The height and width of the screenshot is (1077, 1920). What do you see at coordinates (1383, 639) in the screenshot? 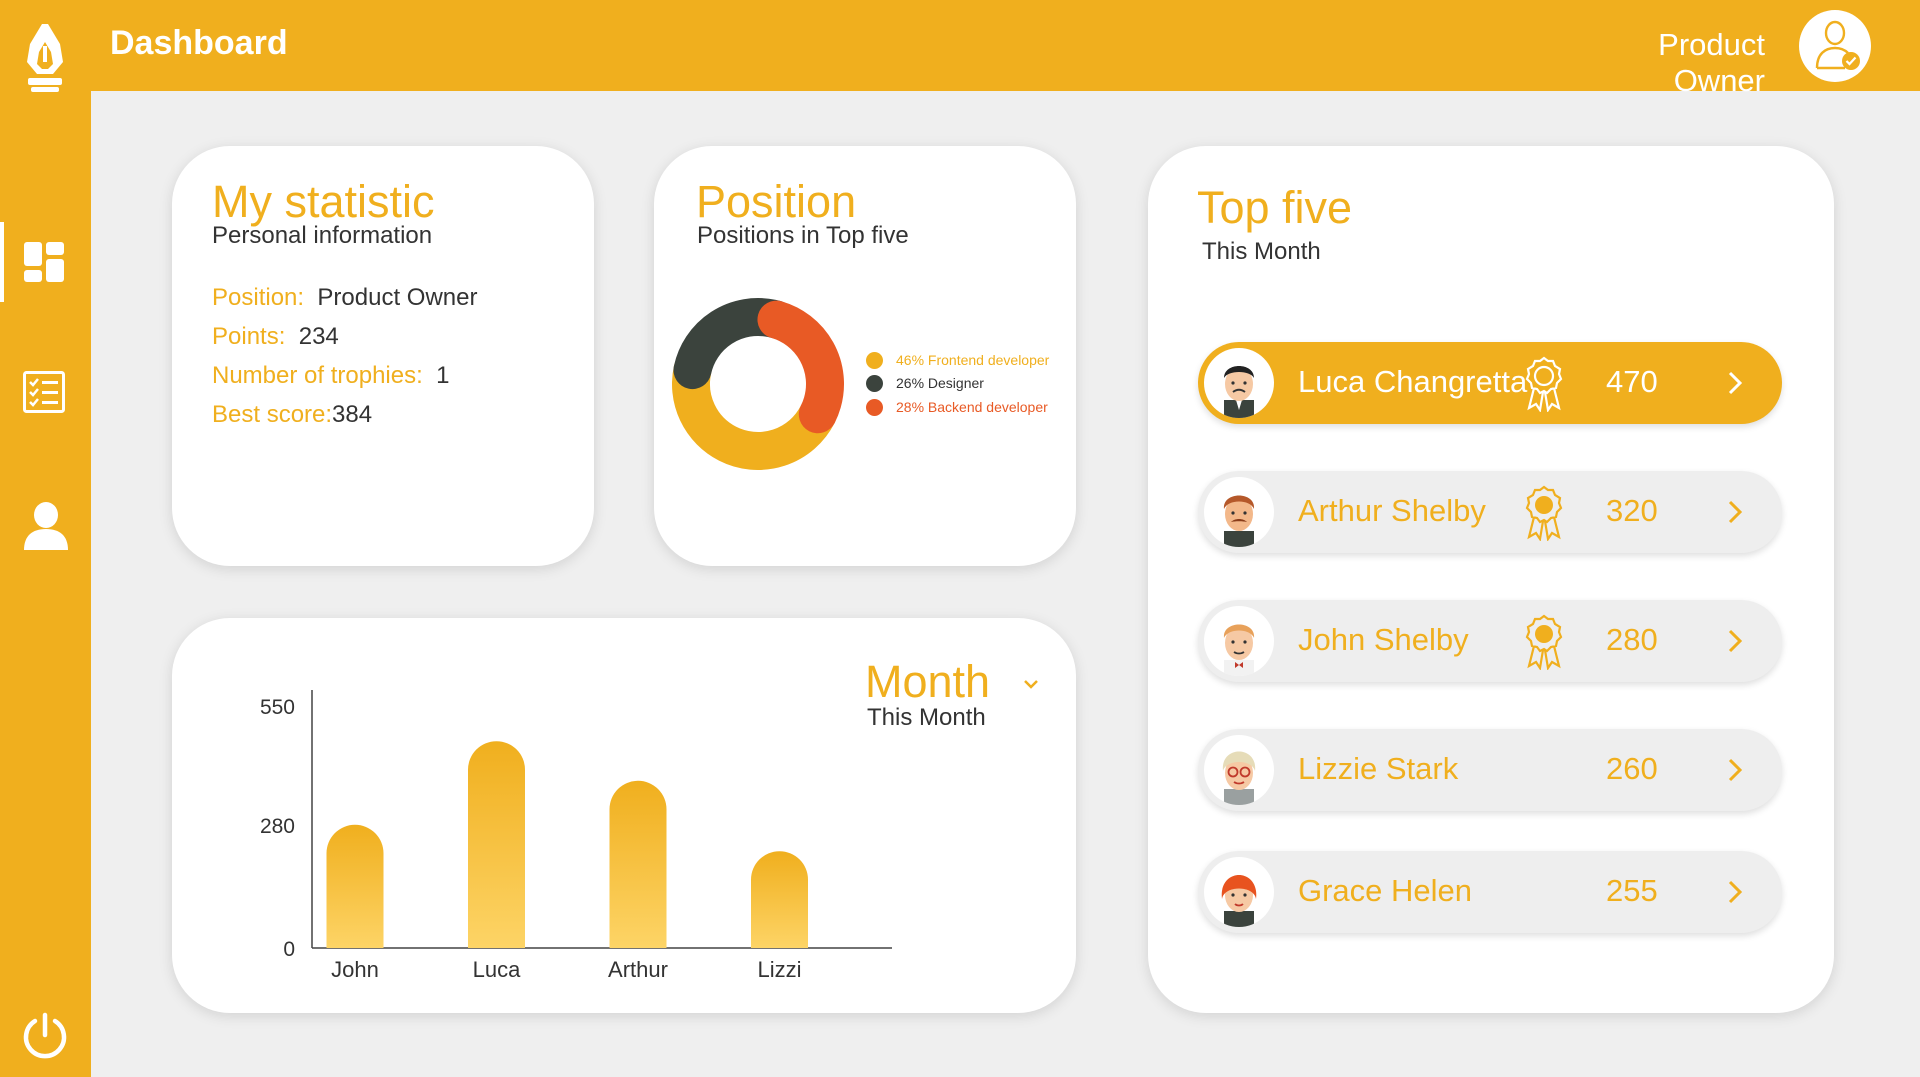
I see `rank-name: John Shelby` at bounding box center [1383, 639].